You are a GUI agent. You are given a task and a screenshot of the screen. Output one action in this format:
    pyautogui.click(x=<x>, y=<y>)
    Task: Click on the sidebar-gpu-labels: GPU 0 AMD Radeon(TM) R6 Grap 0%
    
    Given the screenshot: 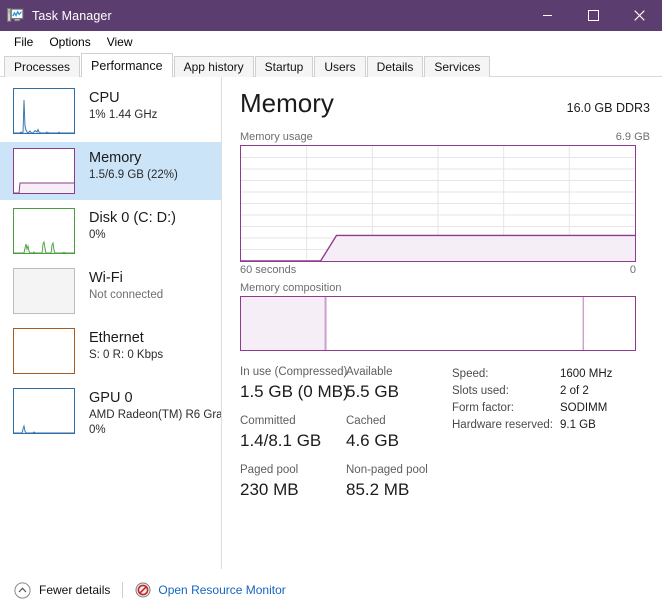 What is the action you would take?
    pyautogui.click(x=155, y=413)
    